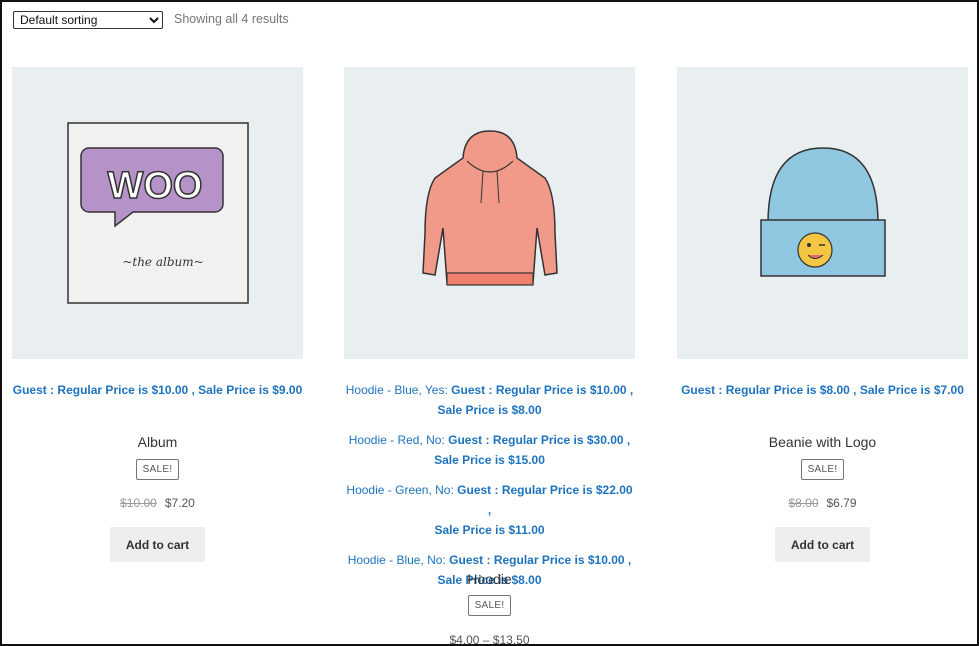 This screenshot has height=646, width=979. I want to click on product-card-beanie, so click(822, 213).